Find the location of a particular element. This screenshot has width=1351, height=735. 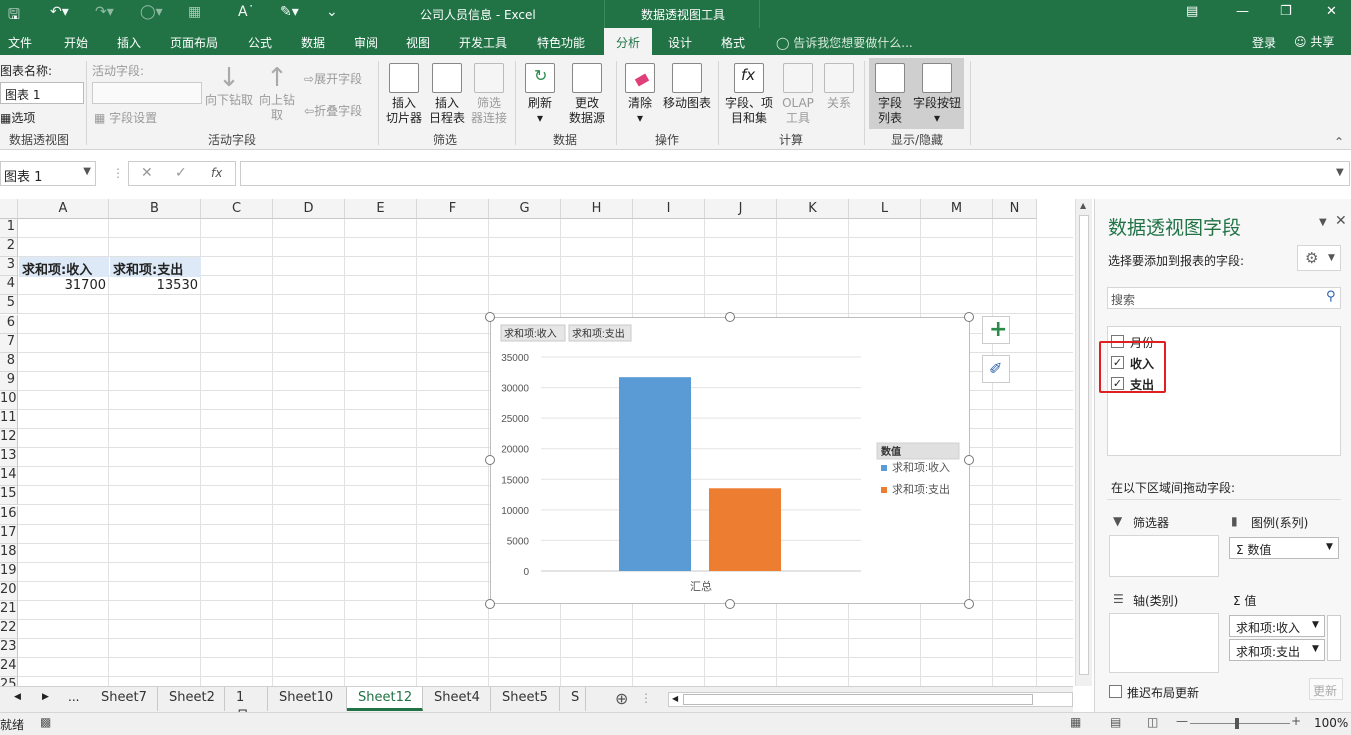

row-header-22: 22 is located at coordinates (9, 630).